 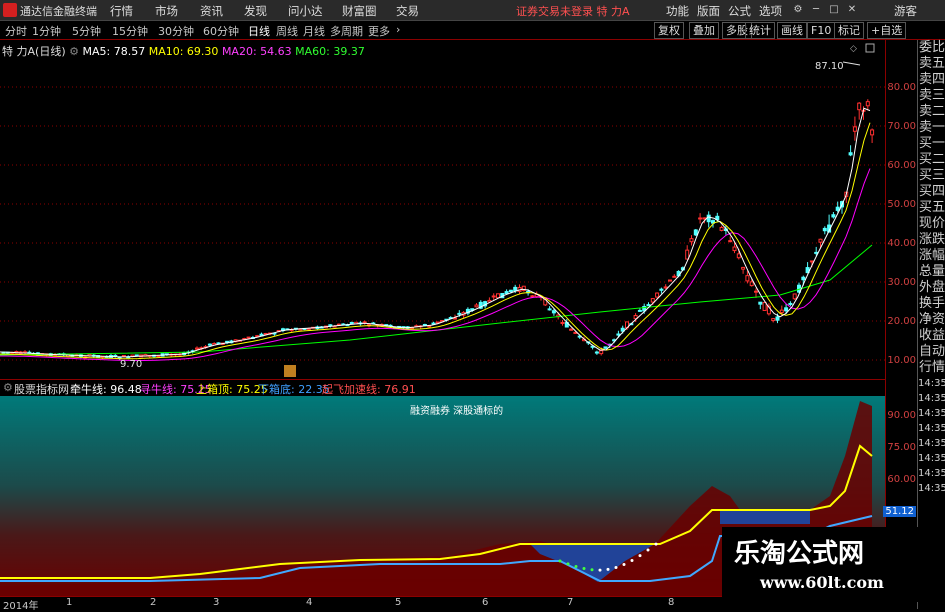 What do you see at coordinates (792, 30) in the screenshot?
I see `btn-draw-line: 画线` at bounding box center [792, 30].